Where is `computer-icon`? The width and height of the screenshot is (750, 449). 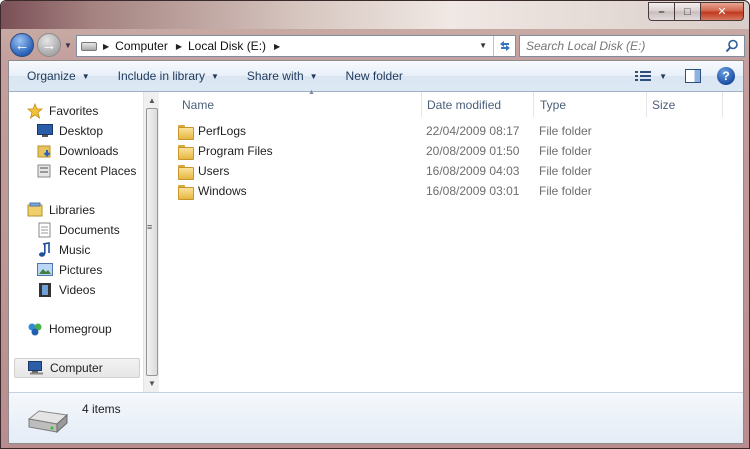 computer-icon is located at coordinates (36, 368).